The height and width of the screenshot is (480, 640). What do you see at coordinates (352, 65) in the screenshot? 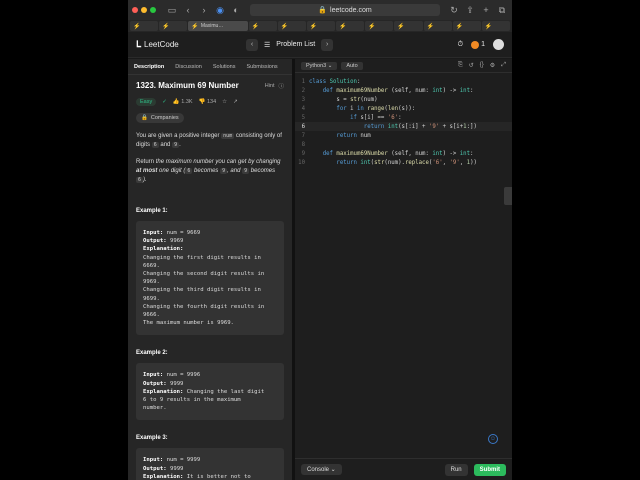
I see `autocomplete-toggle: Auto` at bounding box center [352, 65].